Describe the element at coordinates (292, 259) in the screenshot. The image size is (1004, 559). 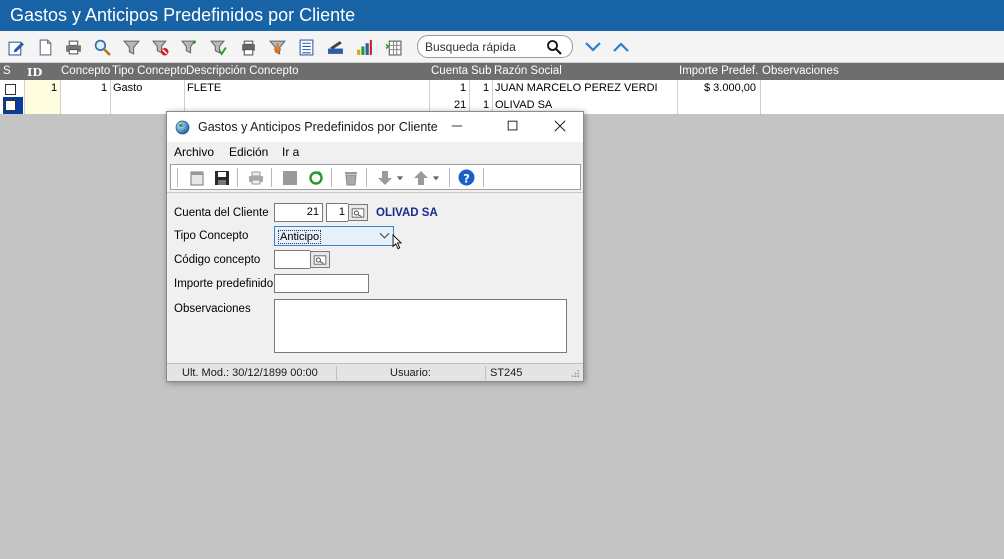
I see `codigo-concepto-input` at that location.